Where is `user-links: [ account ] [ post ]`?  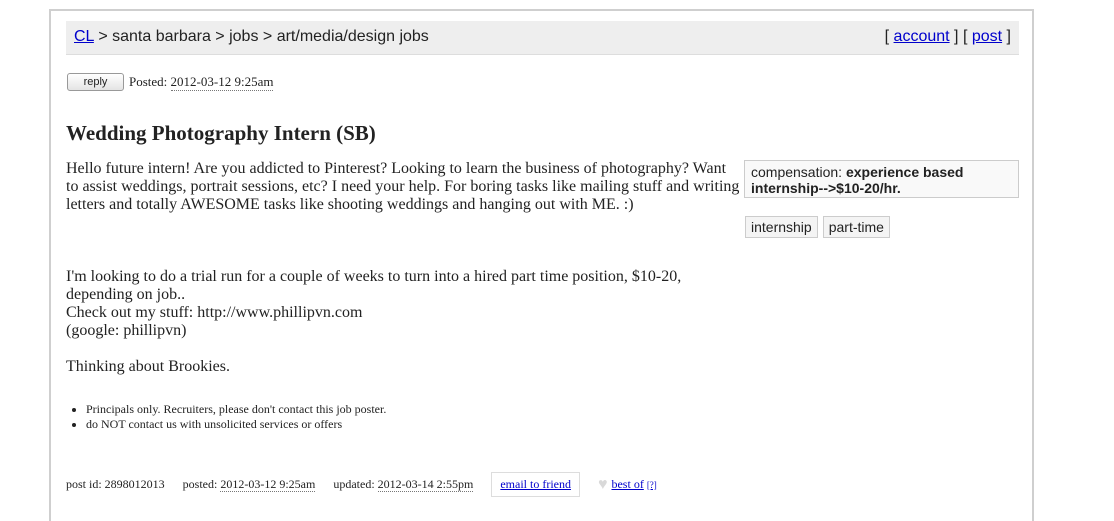
user-links: [ account ] [ post ] is located at coordinates (948, 37).